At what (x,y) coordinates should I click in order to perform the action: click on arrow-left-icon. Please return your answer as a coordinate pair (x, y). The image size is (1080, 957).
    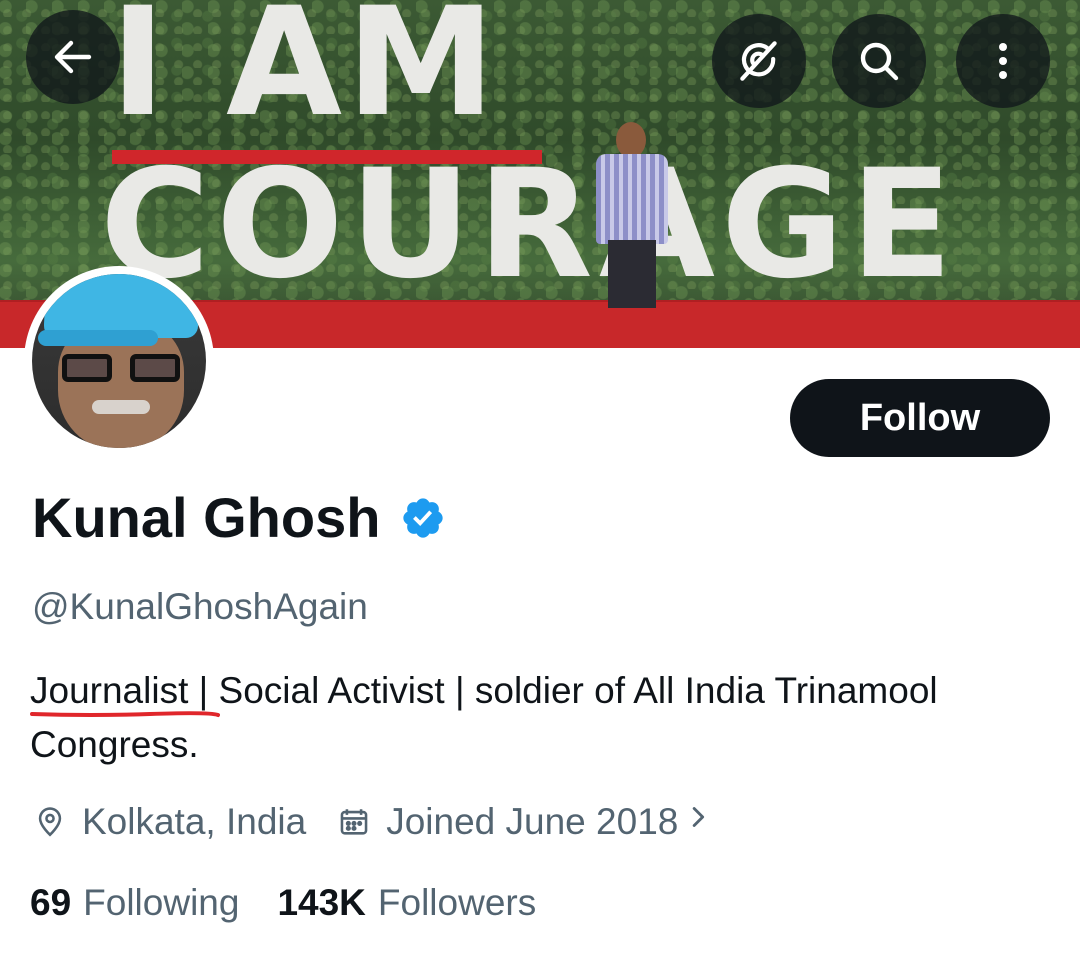
    Looking at the image, I should click on (73, 57).